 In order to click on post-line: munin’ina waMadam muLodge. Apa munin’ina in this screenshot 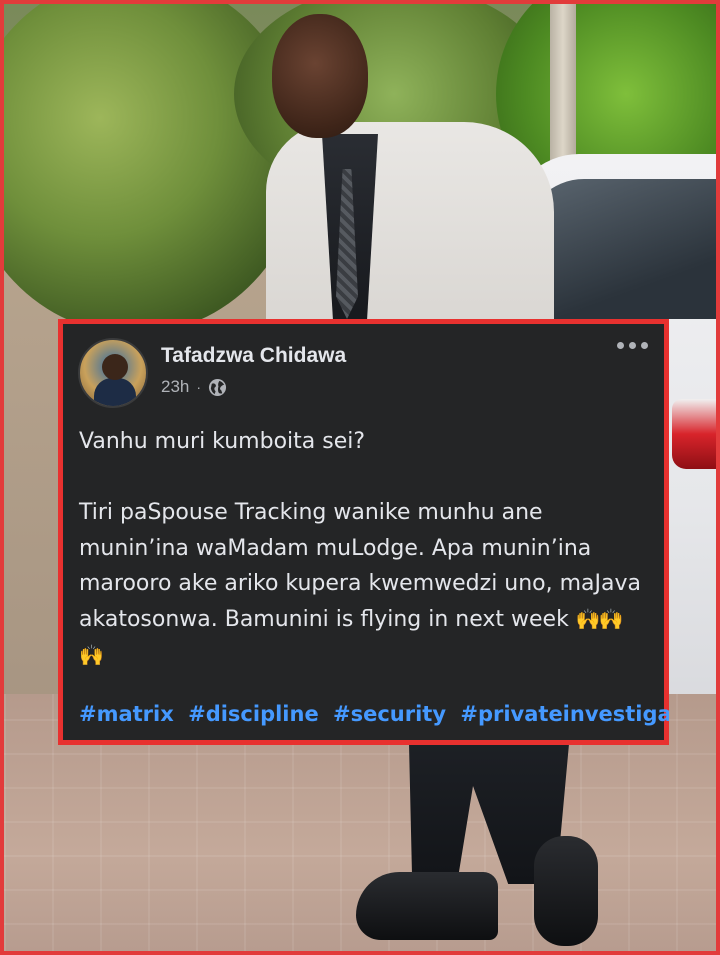, I will do `click(335, 548)`.